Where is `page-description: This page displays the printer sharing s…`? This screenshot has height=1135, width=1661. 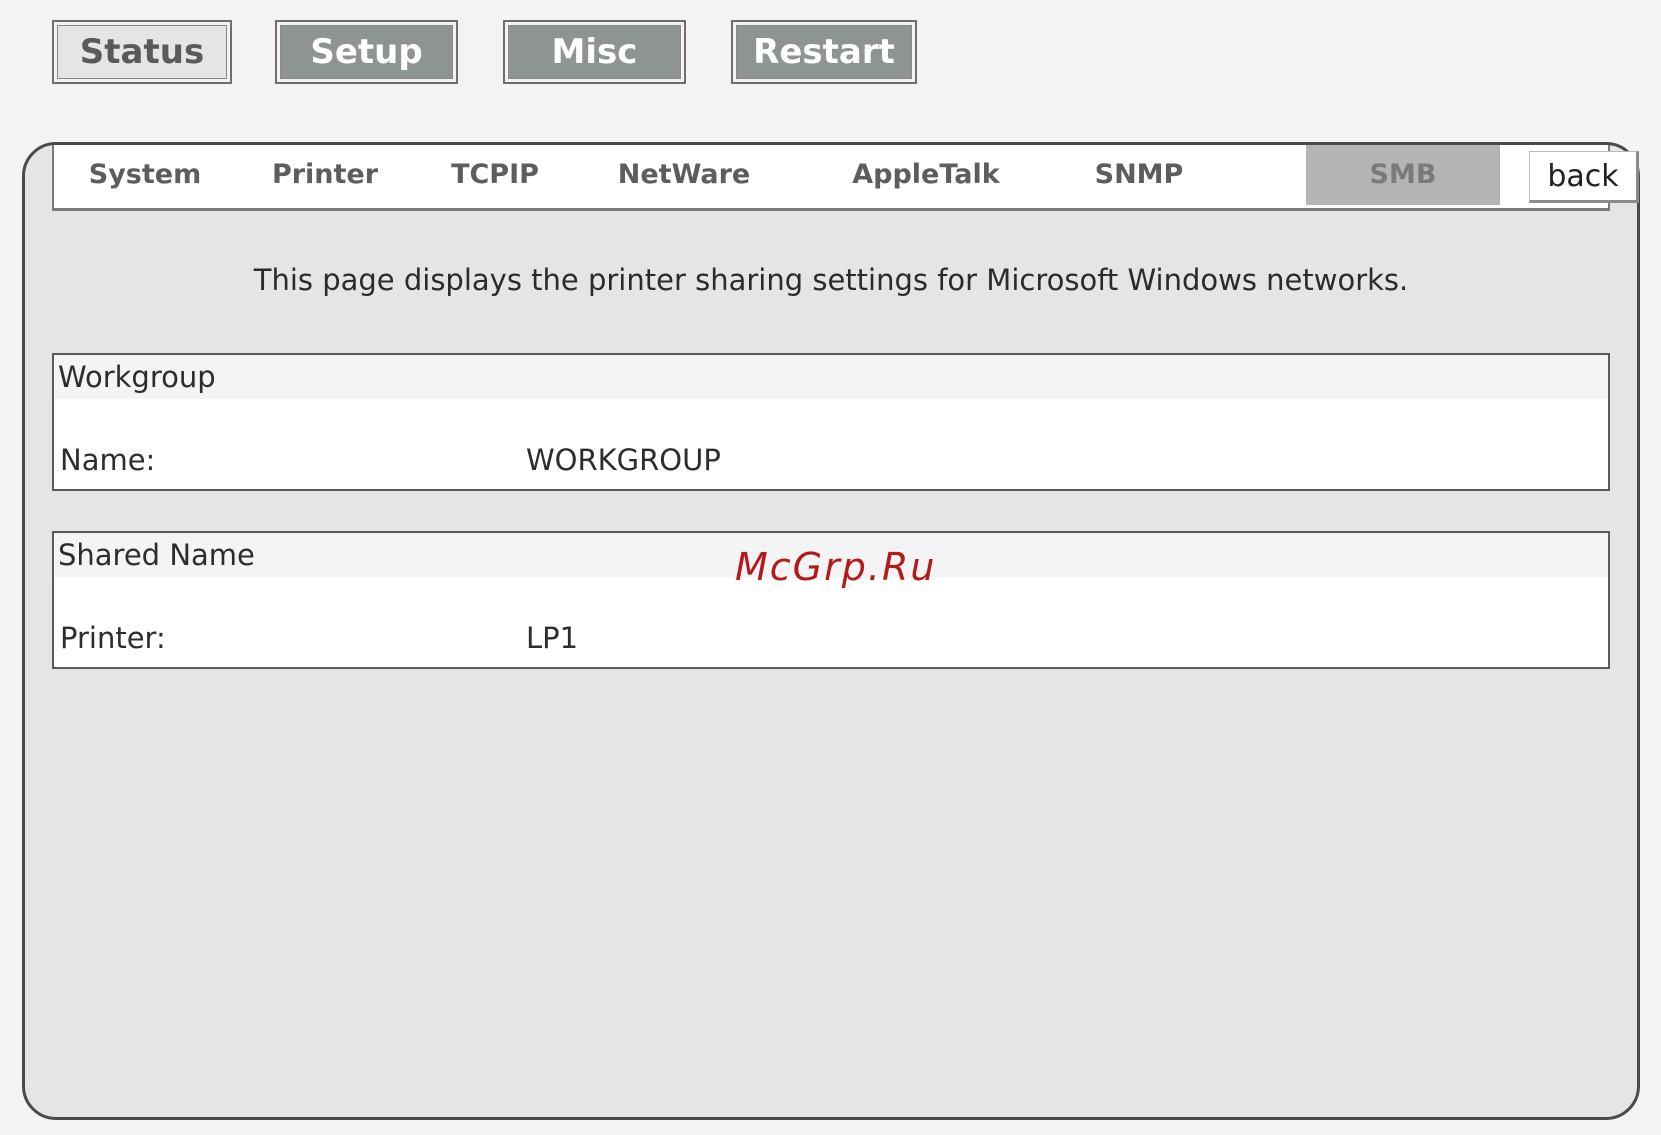 page-description: This page displays the printer sharing s… is located at coordinates (831, 280).